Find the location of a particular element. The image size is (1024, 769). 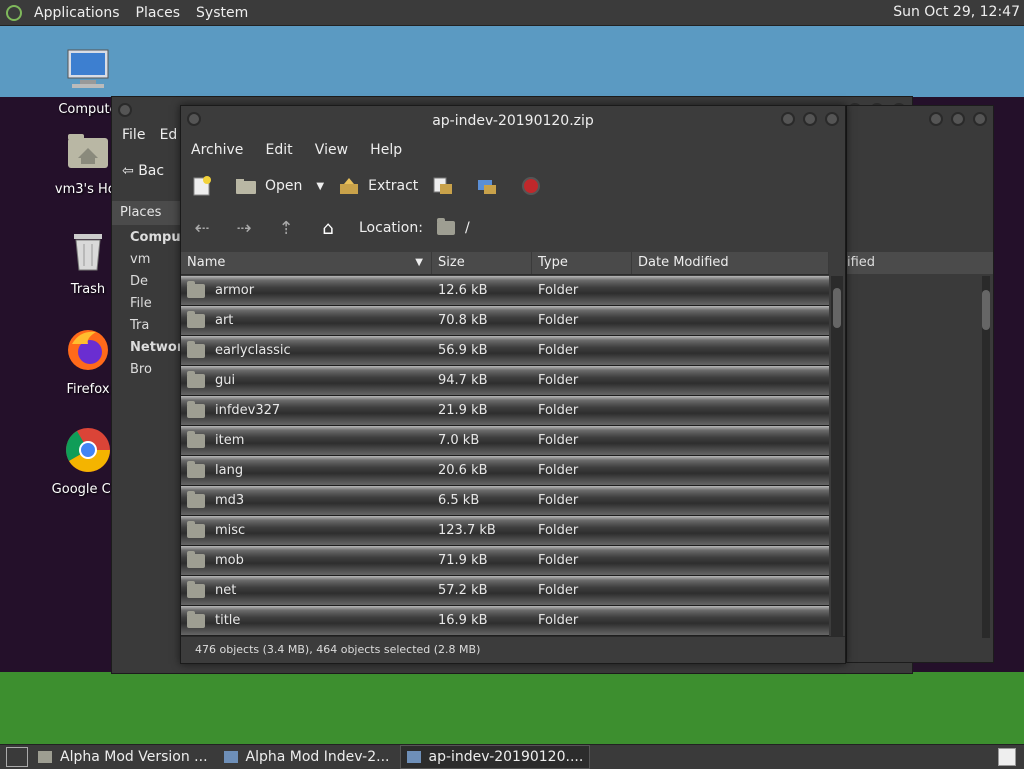

computer-icon is located at coordinates (88, 68).